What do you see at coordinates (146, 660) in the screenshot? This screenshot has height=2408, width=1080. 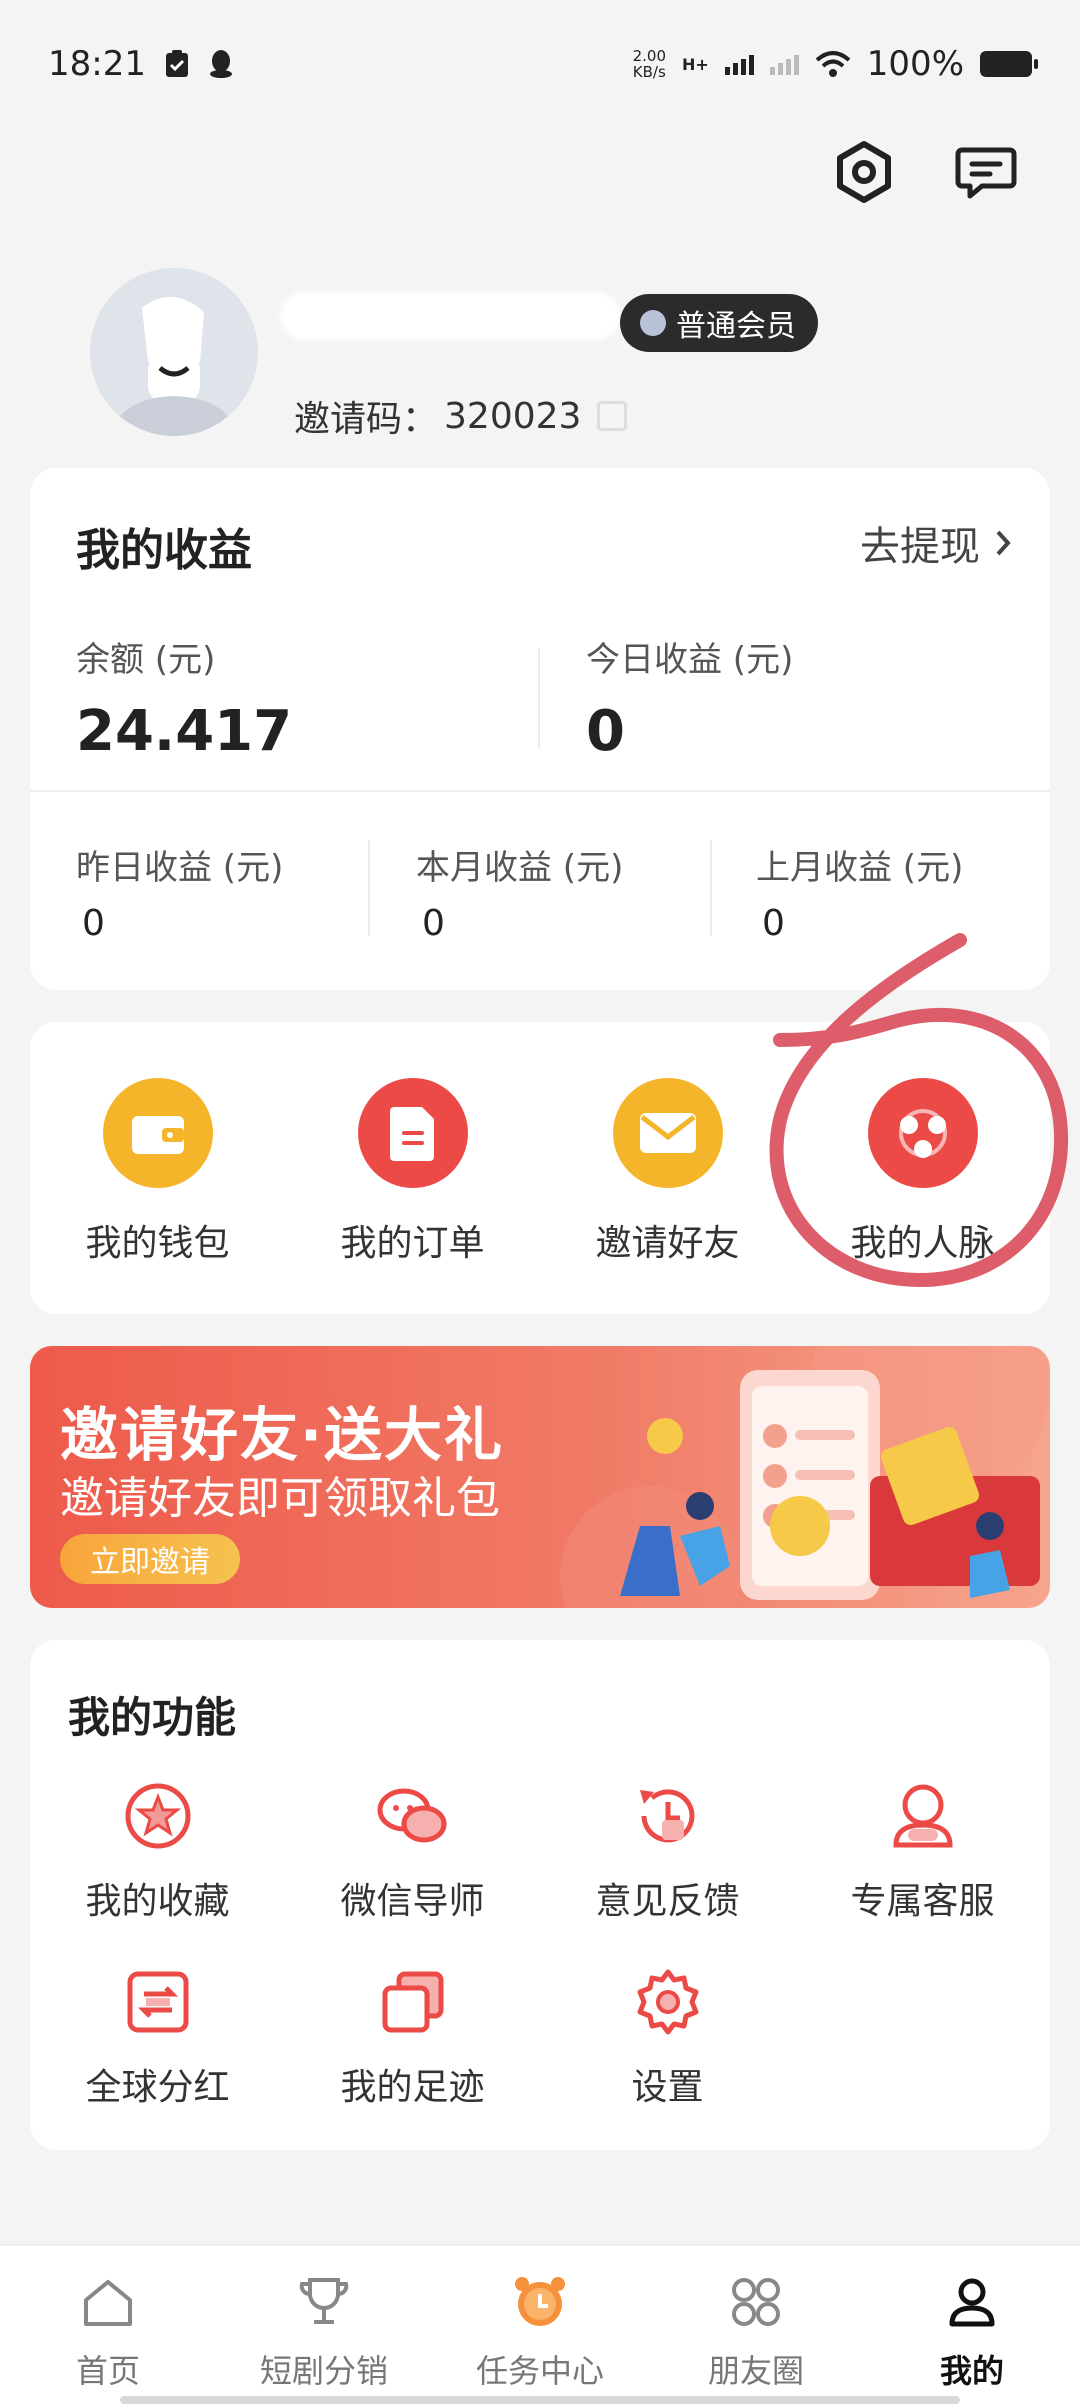 I see `balance-label: 余额 (元)` at bounding box center [146, 660].